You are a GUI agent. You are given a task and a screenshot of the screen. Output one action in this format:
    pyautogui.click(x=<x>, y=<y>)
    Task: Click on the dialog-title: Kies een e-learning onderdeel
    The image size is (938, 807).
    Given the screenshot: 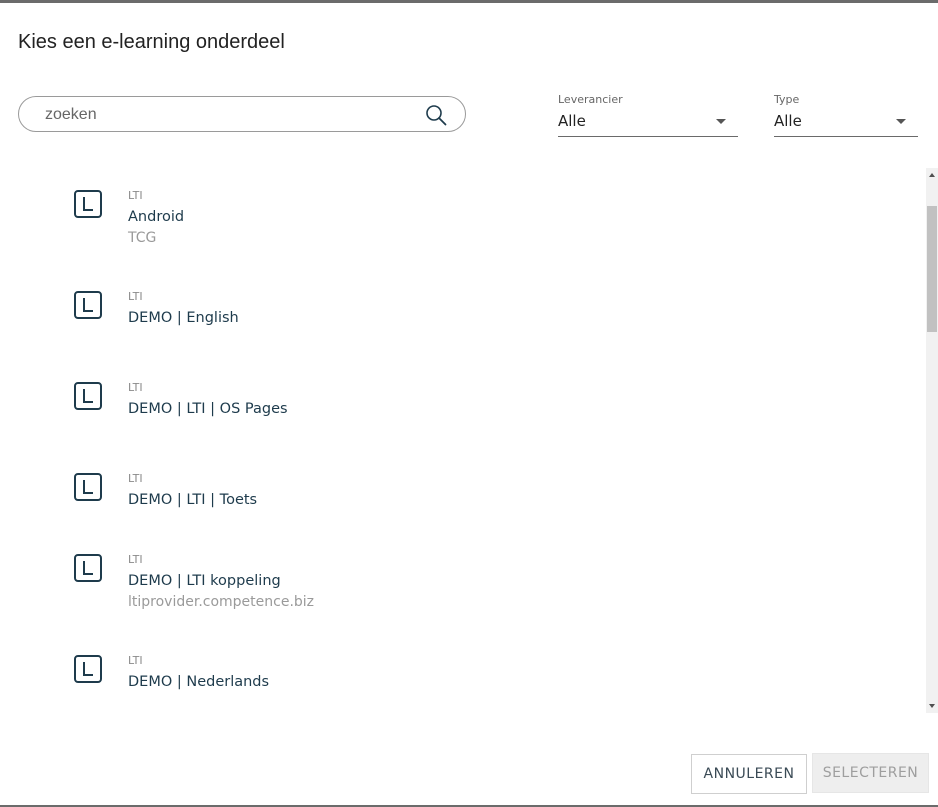 What is the action you would take?
    pyautogui.click(x=151, y=42)
    